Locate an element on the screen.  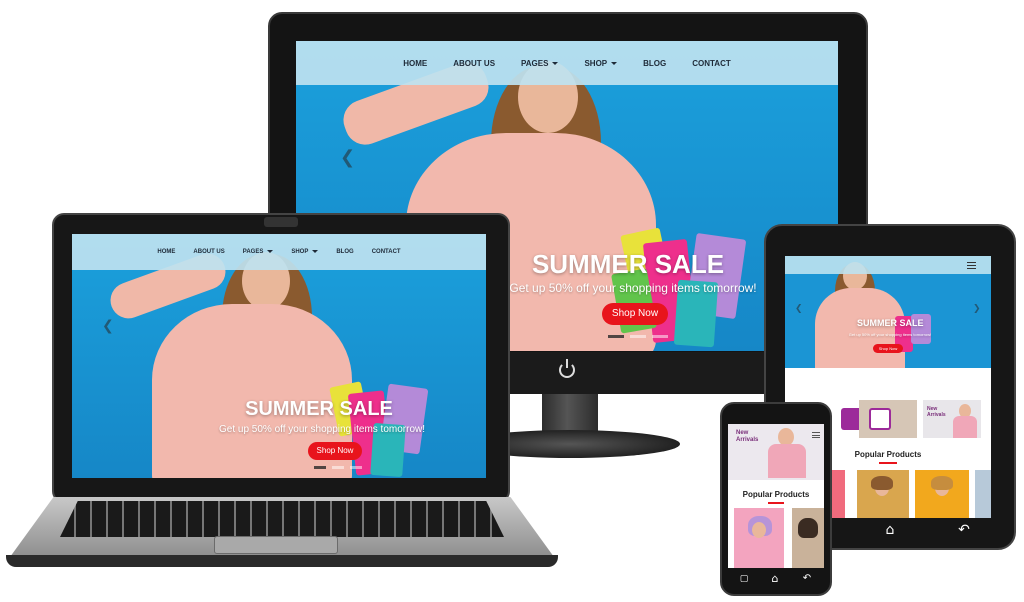
category-banner-new-arrivals: New Arrivals is located at coordinates (952, 419).